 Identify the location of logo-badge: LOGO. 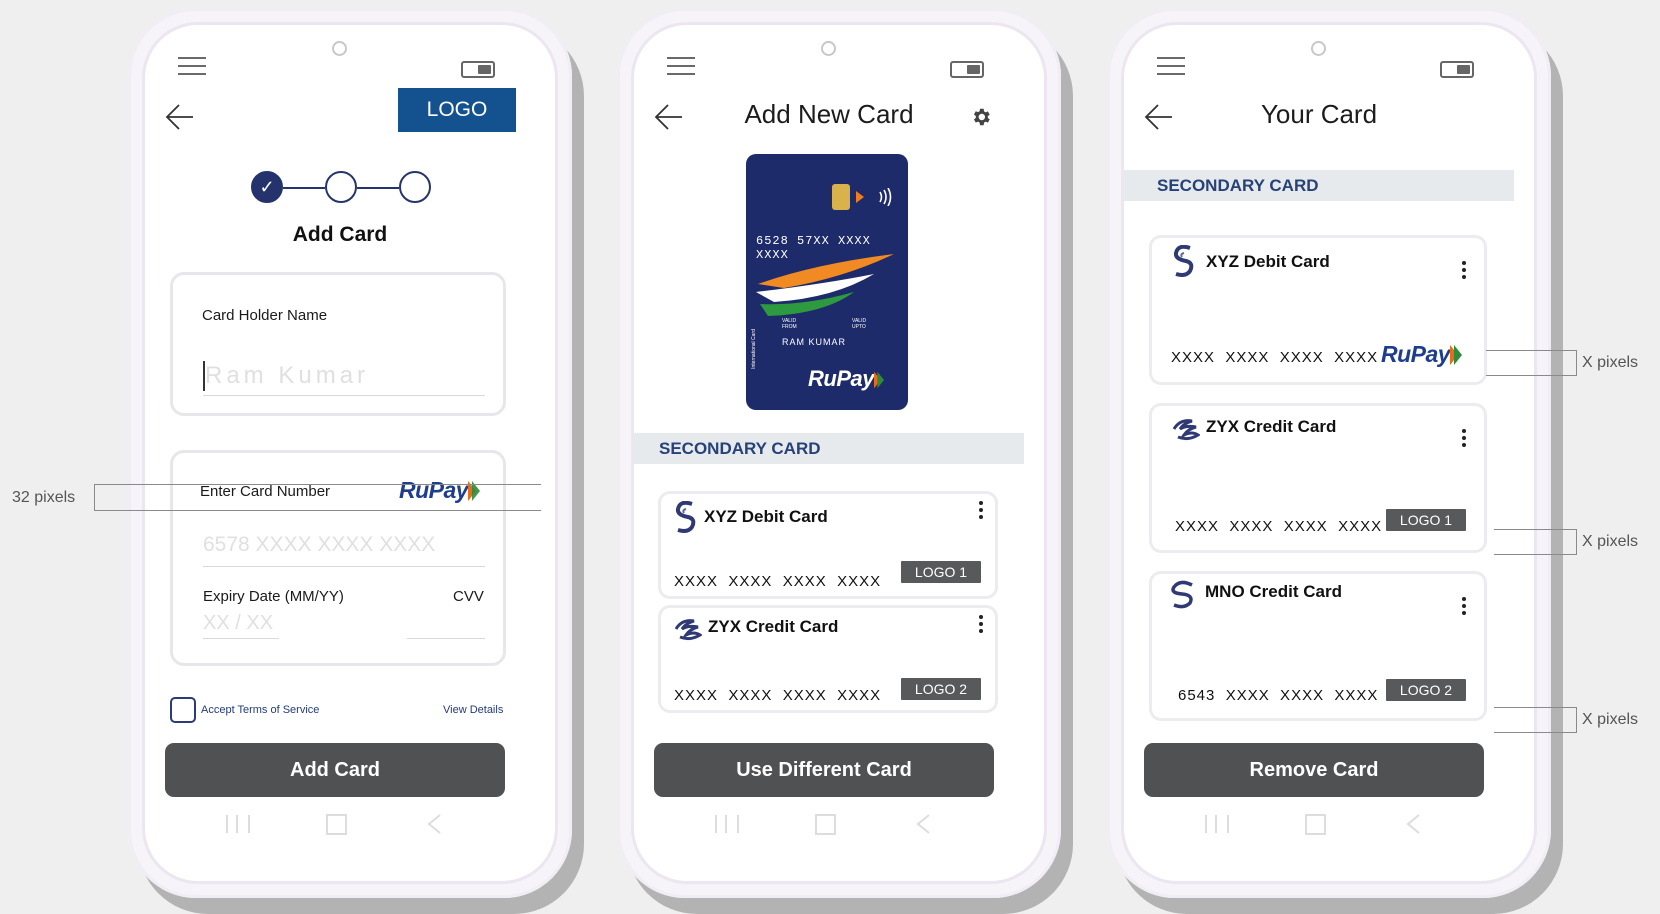
(457, 110).